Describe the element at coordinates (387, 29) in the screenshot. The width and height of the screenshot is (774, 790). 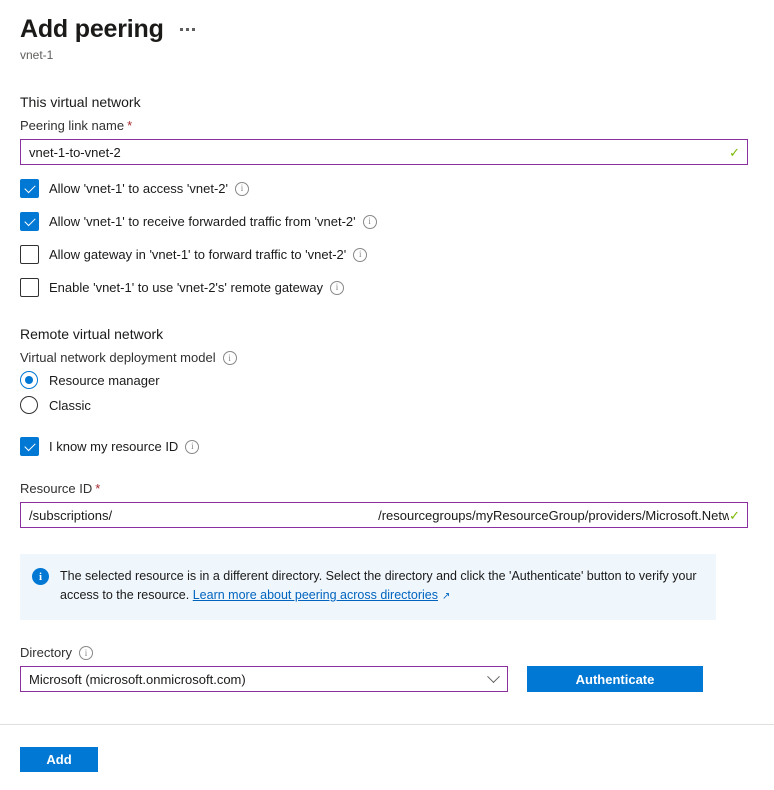
I see `title-row: Add peering` at that location.